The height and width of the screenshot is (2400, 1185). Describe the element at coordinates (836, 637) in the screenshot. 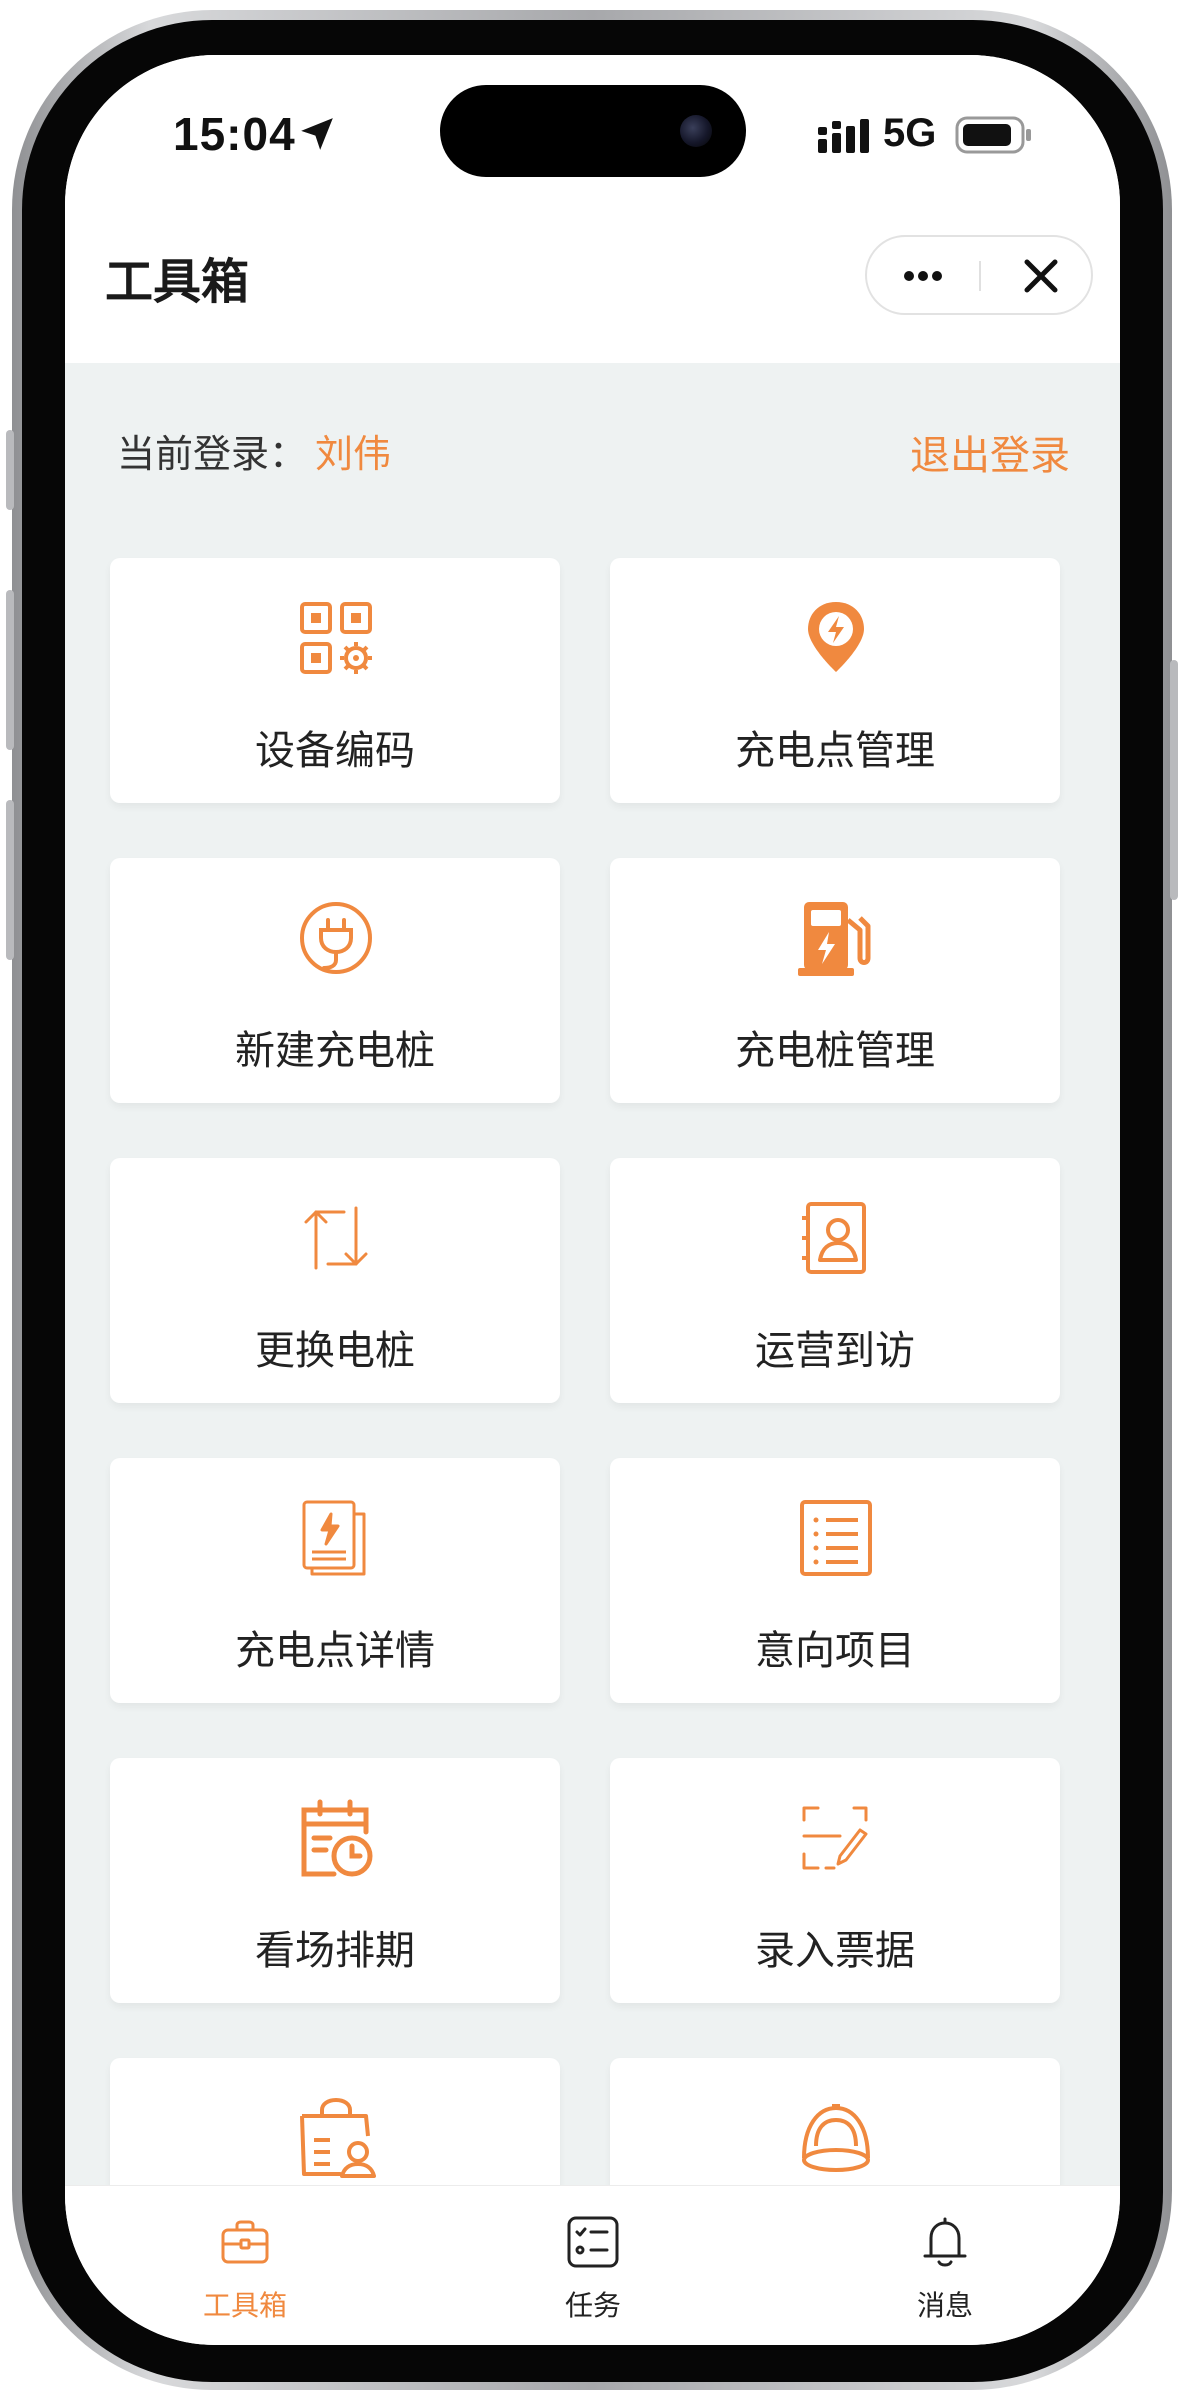

I see `charging-location-pin-icon` at that location.